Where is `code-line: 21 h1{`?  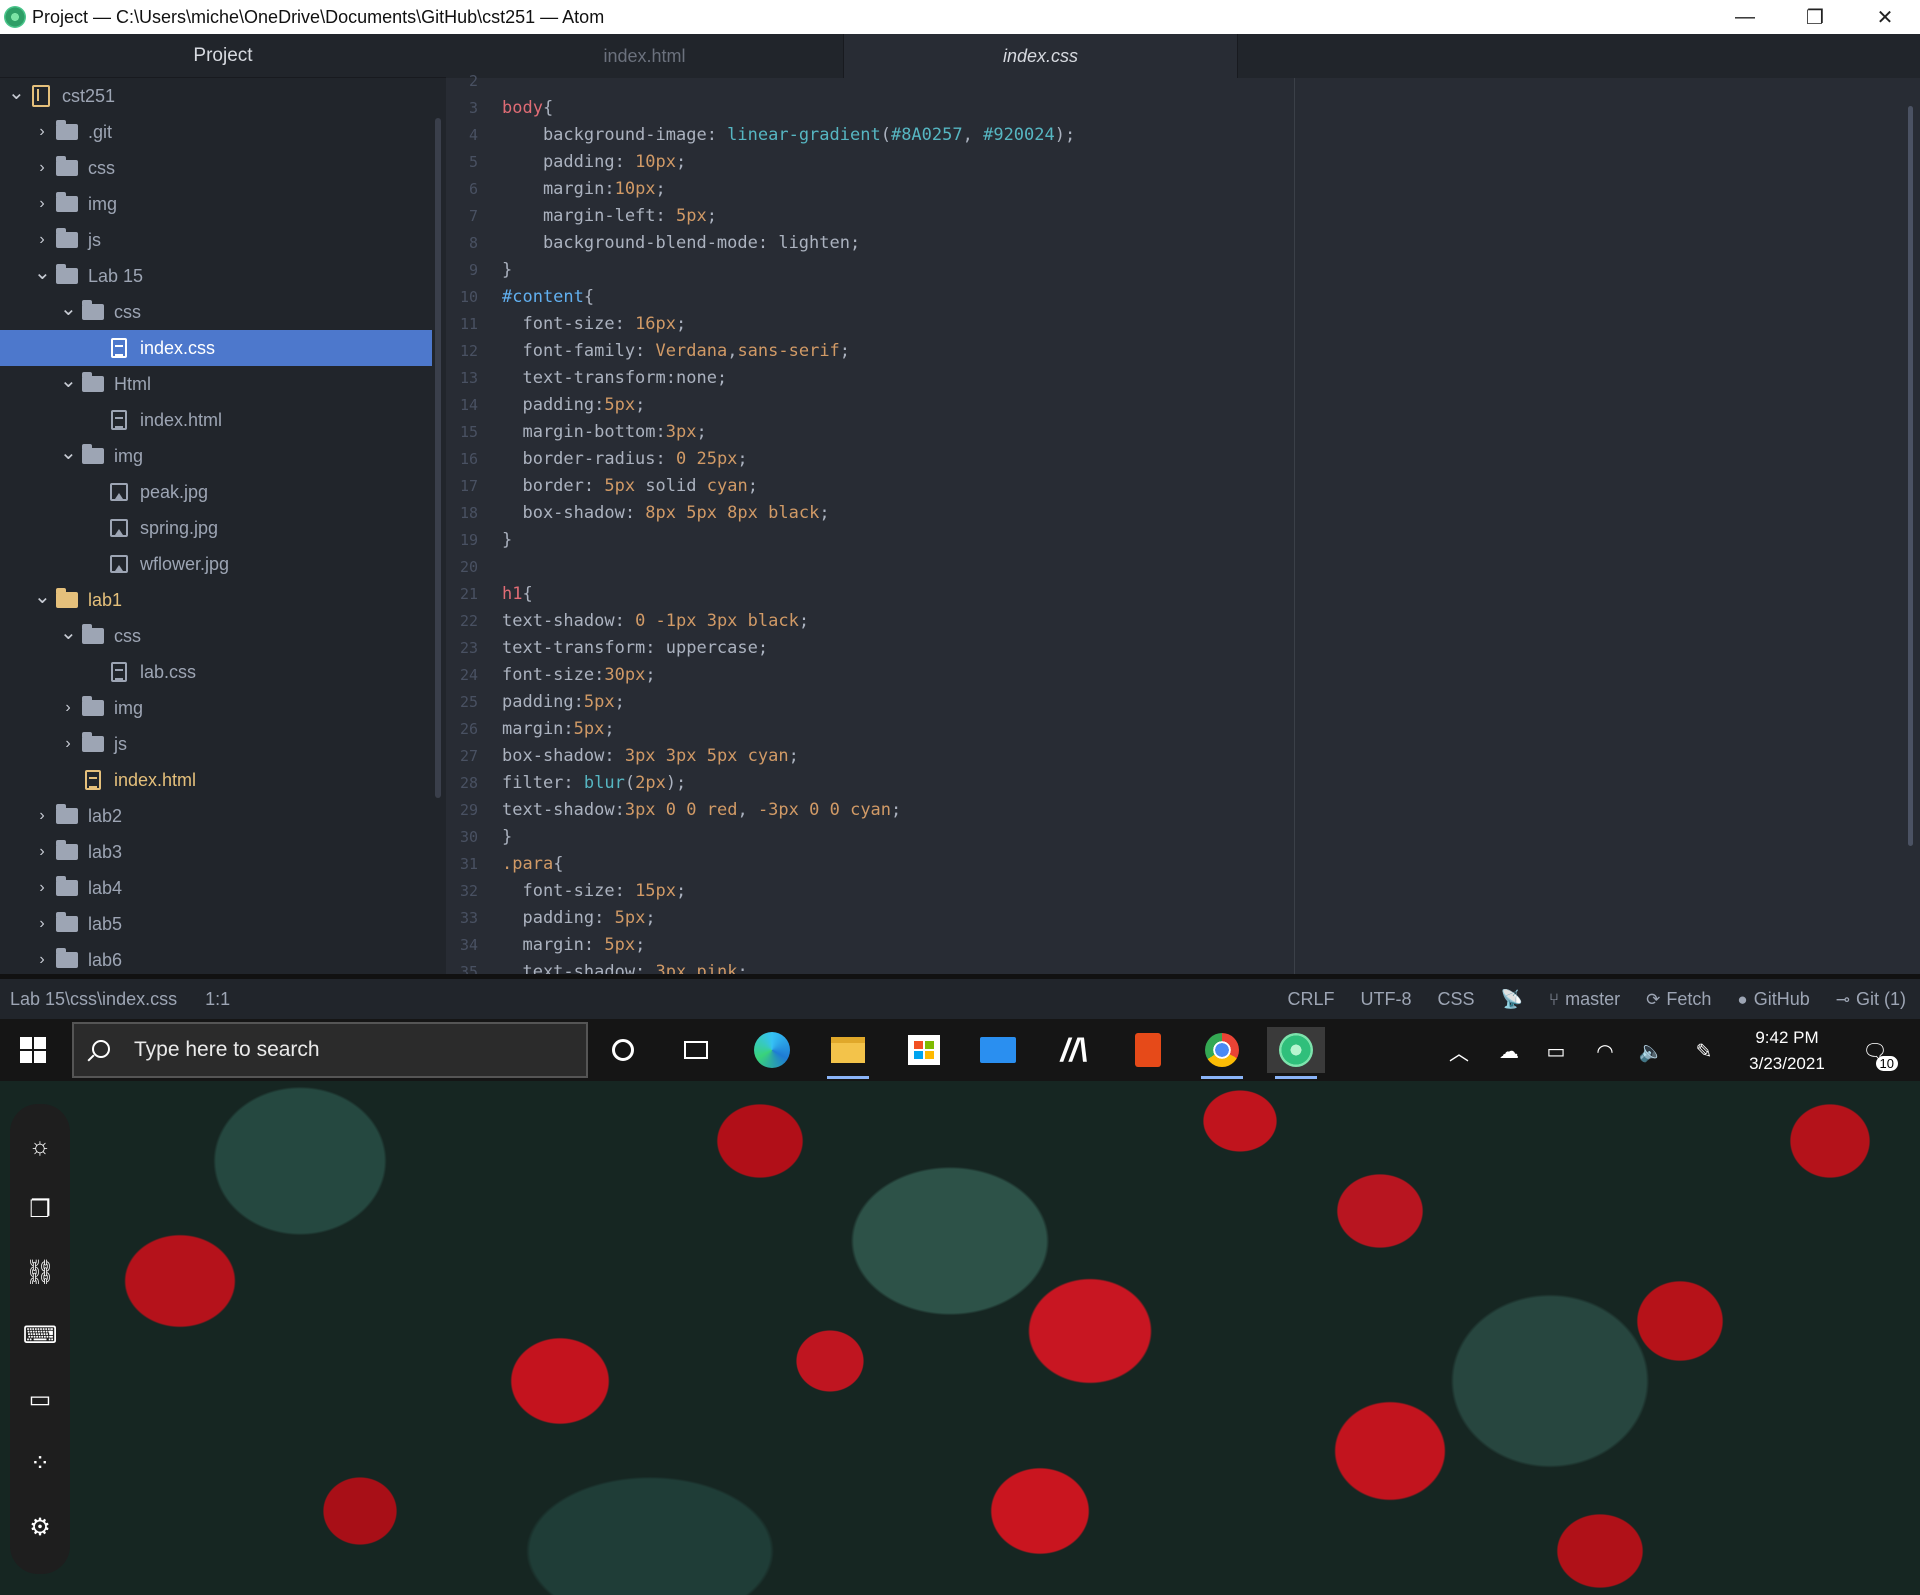 code-line: 21 h1{ is located at coordinates (1183, 594).